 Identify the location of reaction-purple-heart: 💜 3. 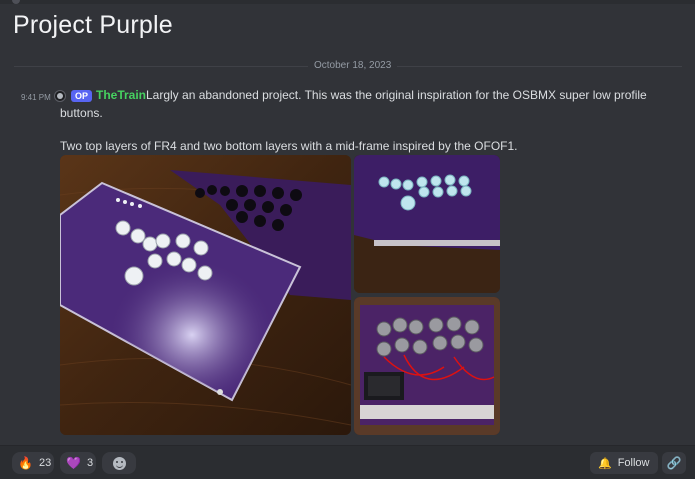
(78, 463).